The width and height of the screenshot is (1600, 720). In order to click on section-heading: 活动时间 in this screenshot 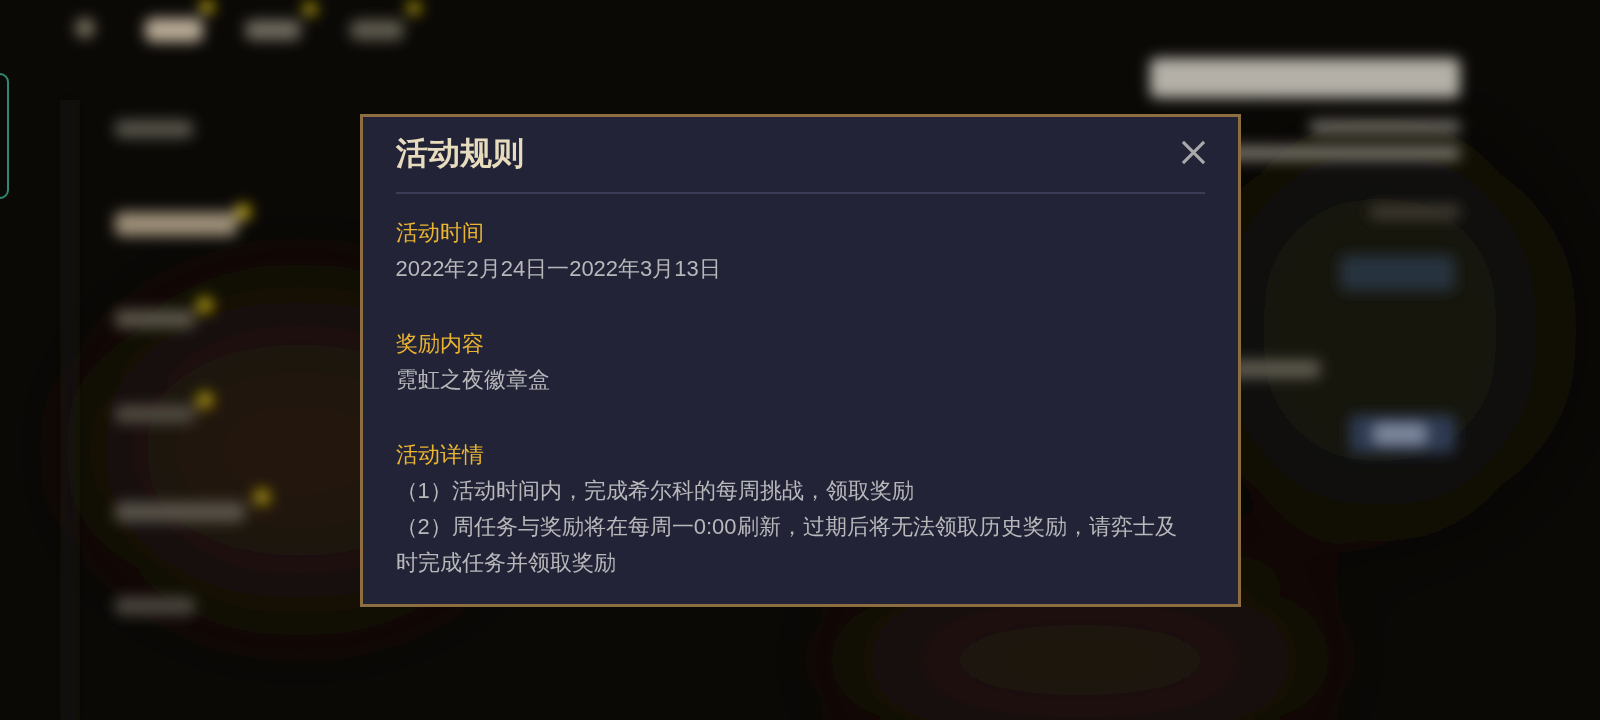, I will do `click(439, 232)`.